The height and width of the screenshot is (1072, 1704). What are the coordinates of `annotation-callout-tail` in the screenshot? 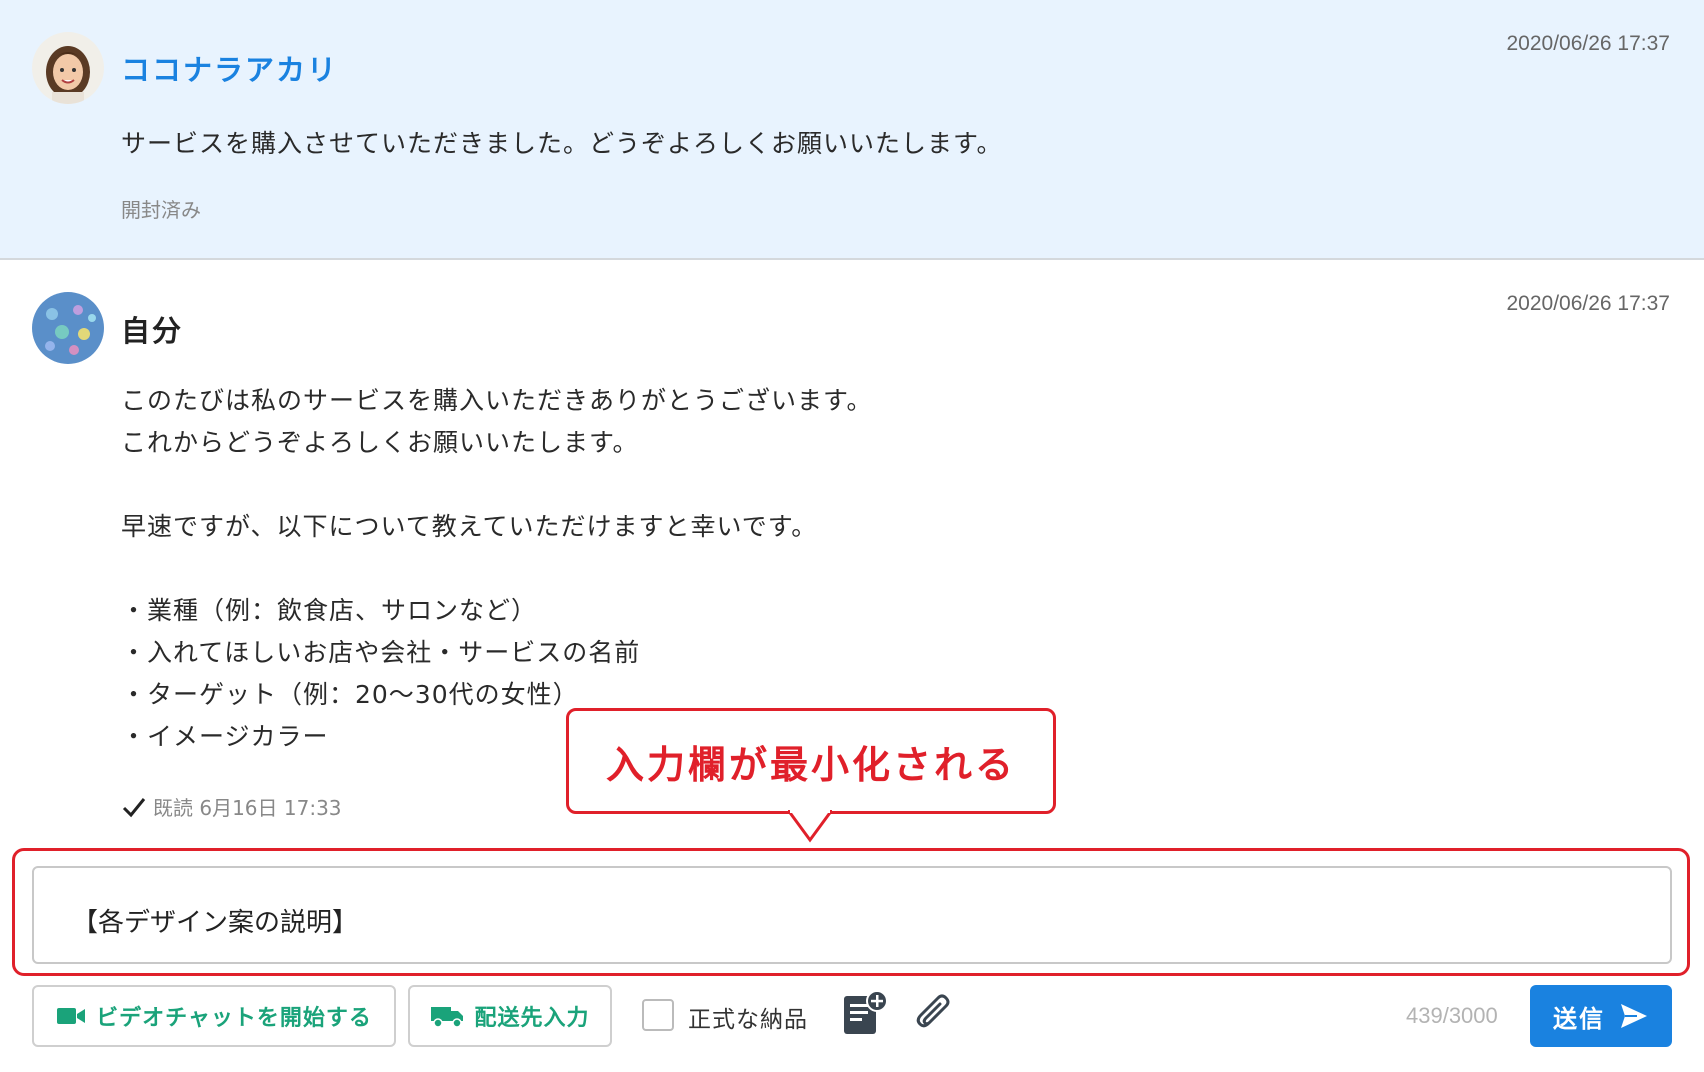 It's located at (810, 826).